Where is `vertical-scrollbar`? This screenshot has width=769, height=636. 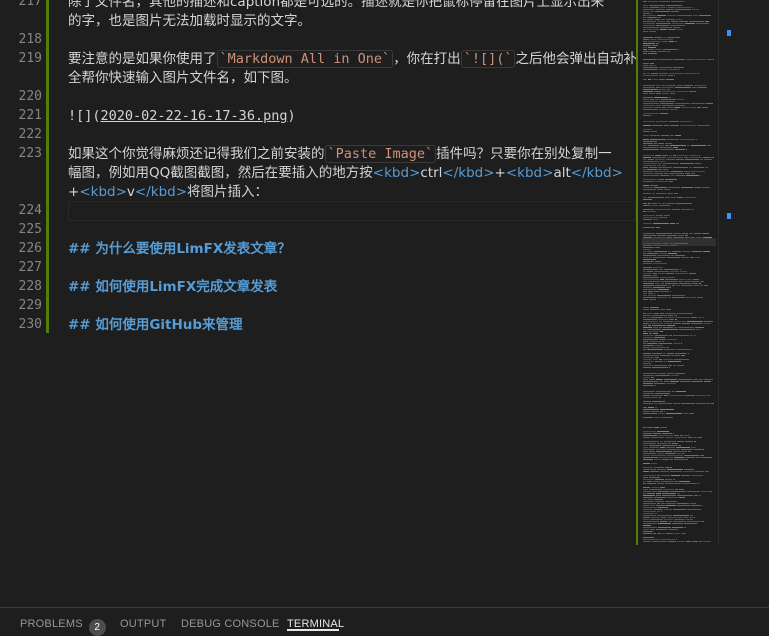
vertical-scrollbar is located at coordinates (725, 272).